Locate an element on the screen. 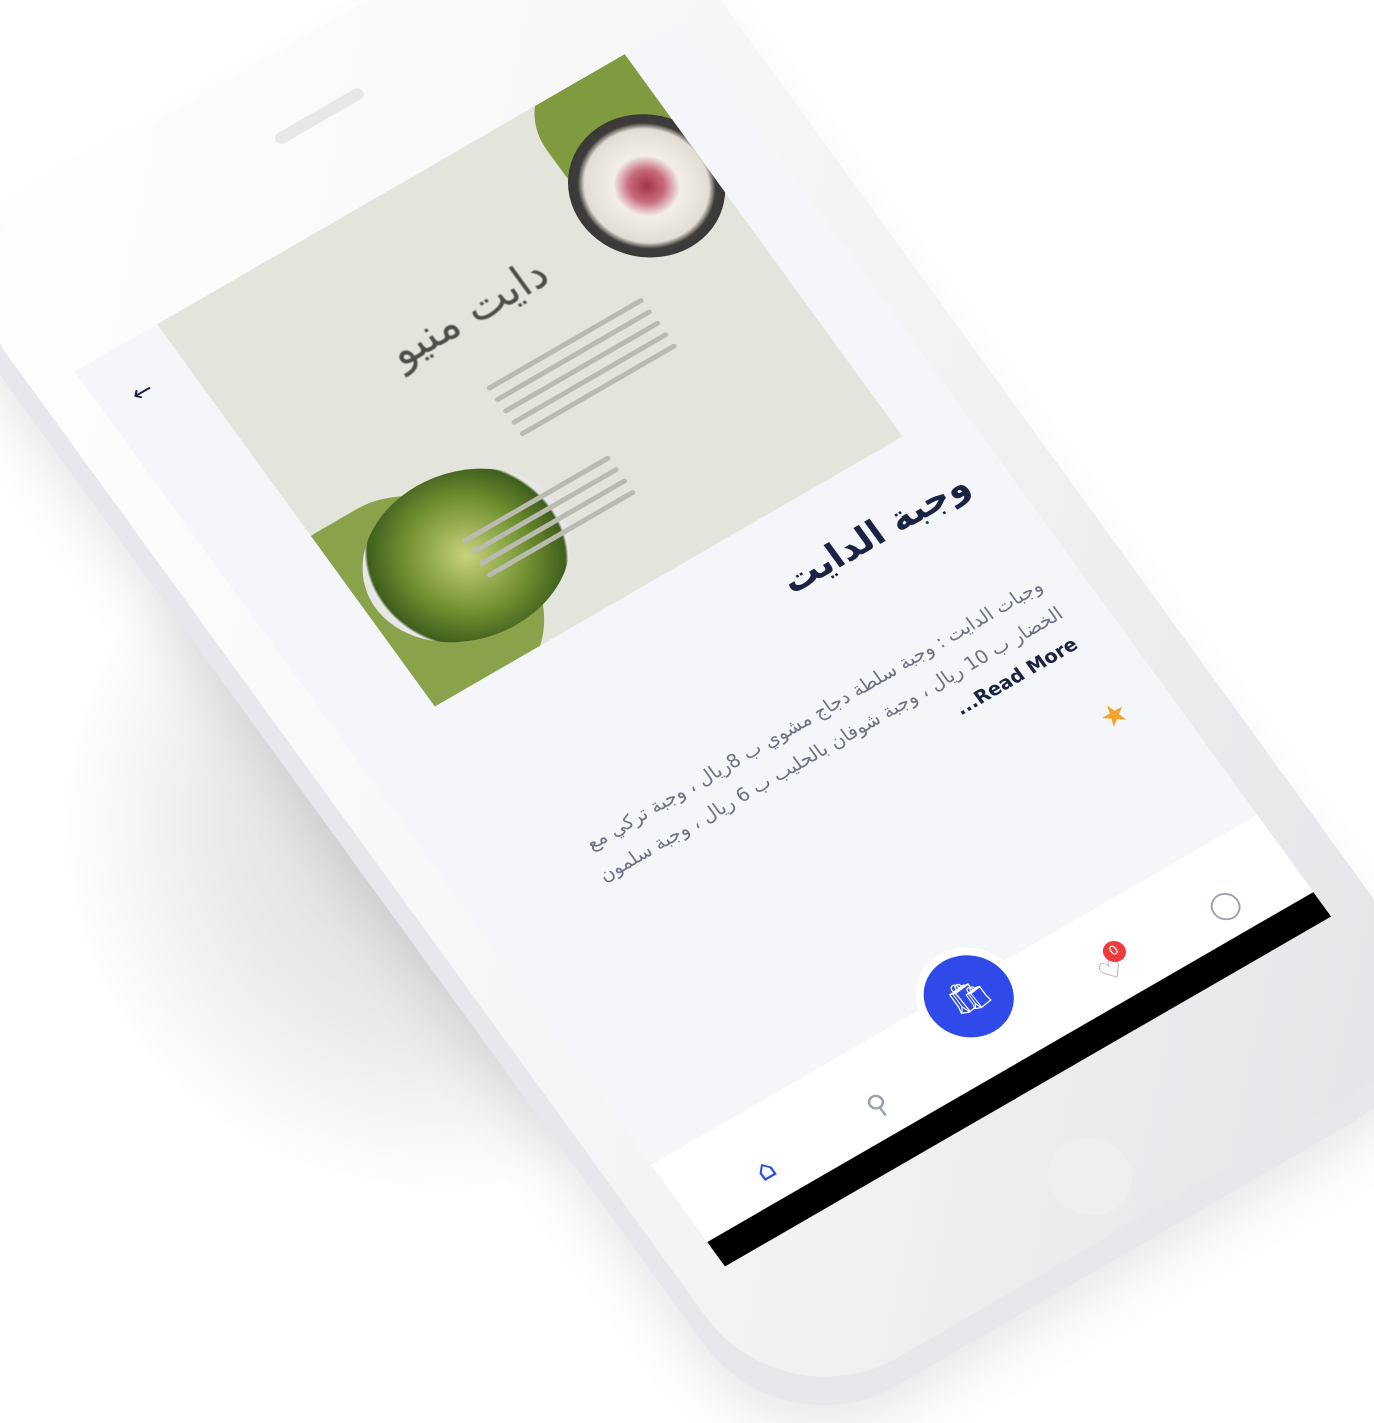 Image resolution: width=1374 pixels, height=1423 pixels. favorites-tab: ♡ 0 is located at coordinates (1112, 967).